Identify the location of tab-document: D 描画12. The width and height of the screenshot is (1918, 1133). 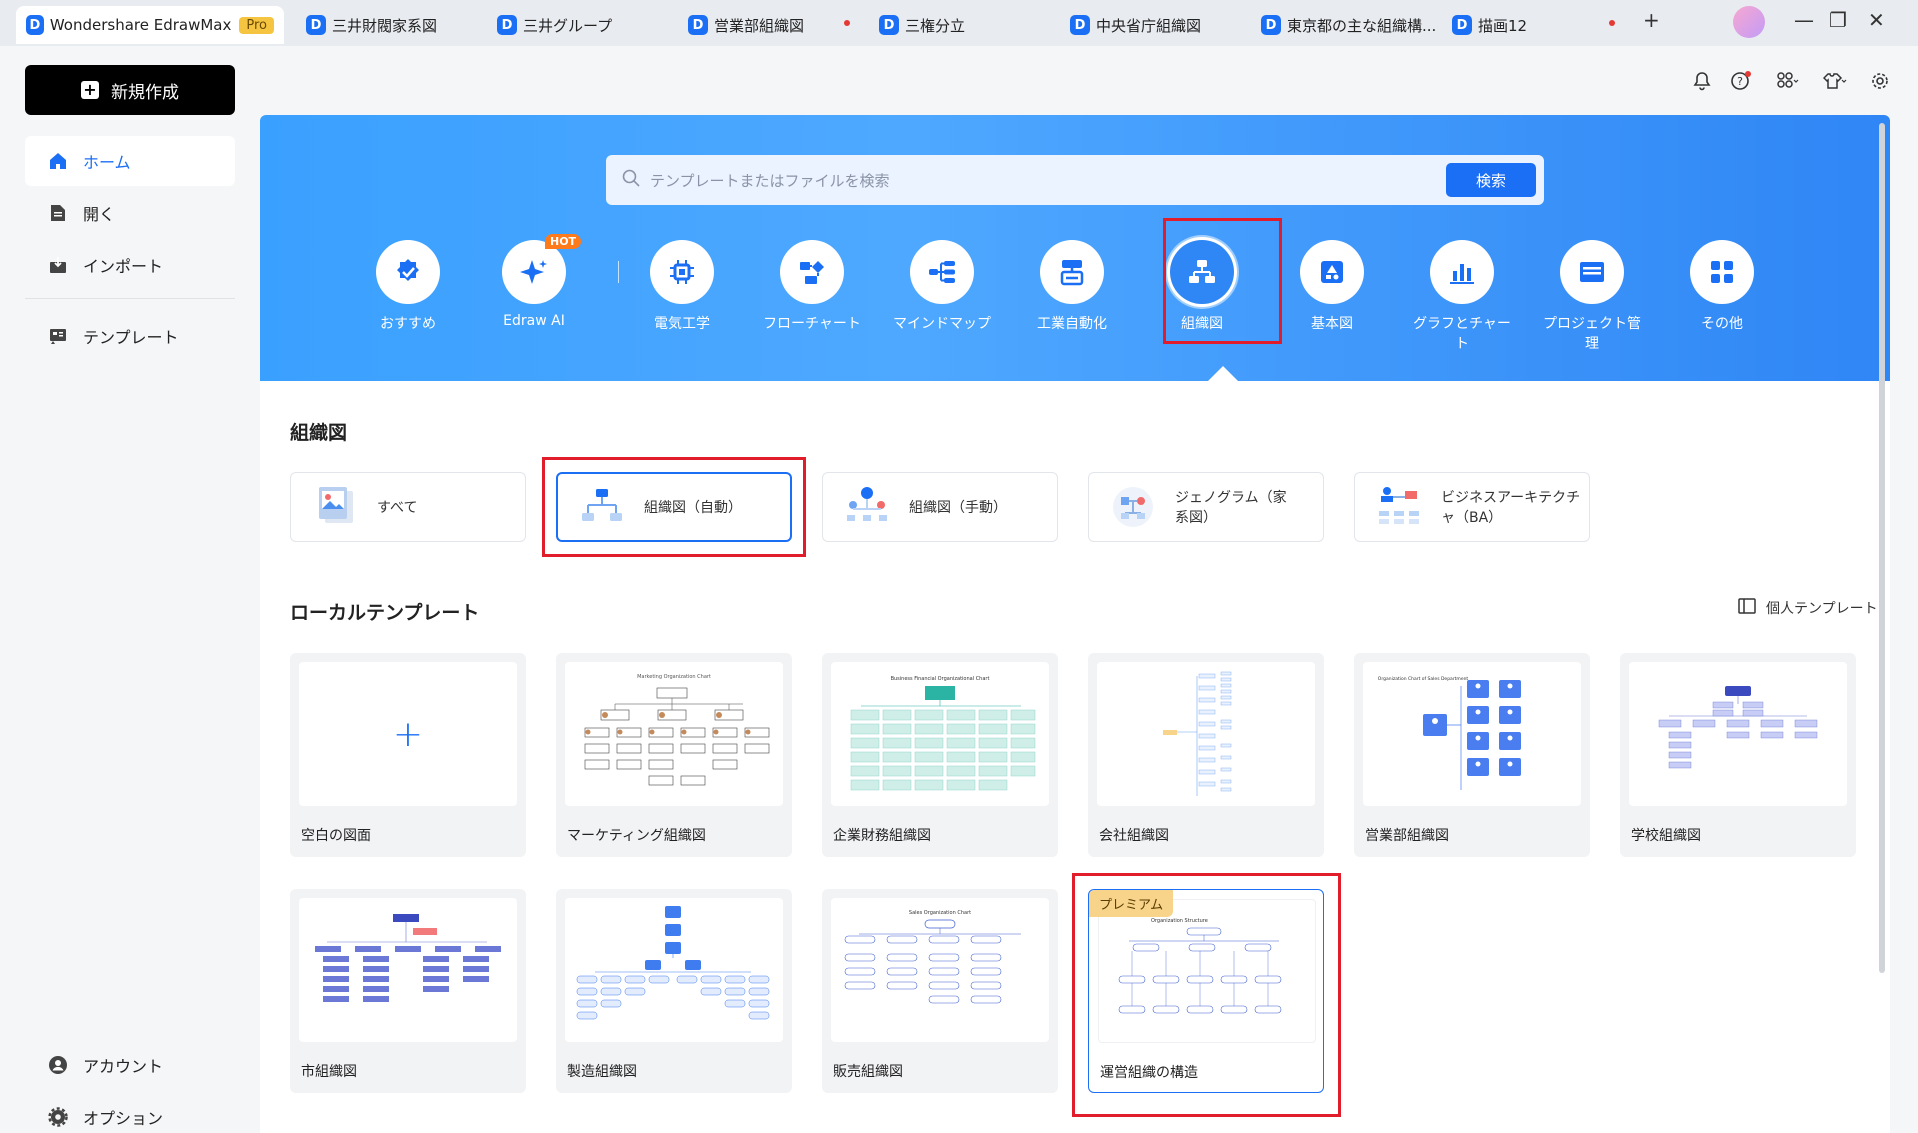
(1489, 25).